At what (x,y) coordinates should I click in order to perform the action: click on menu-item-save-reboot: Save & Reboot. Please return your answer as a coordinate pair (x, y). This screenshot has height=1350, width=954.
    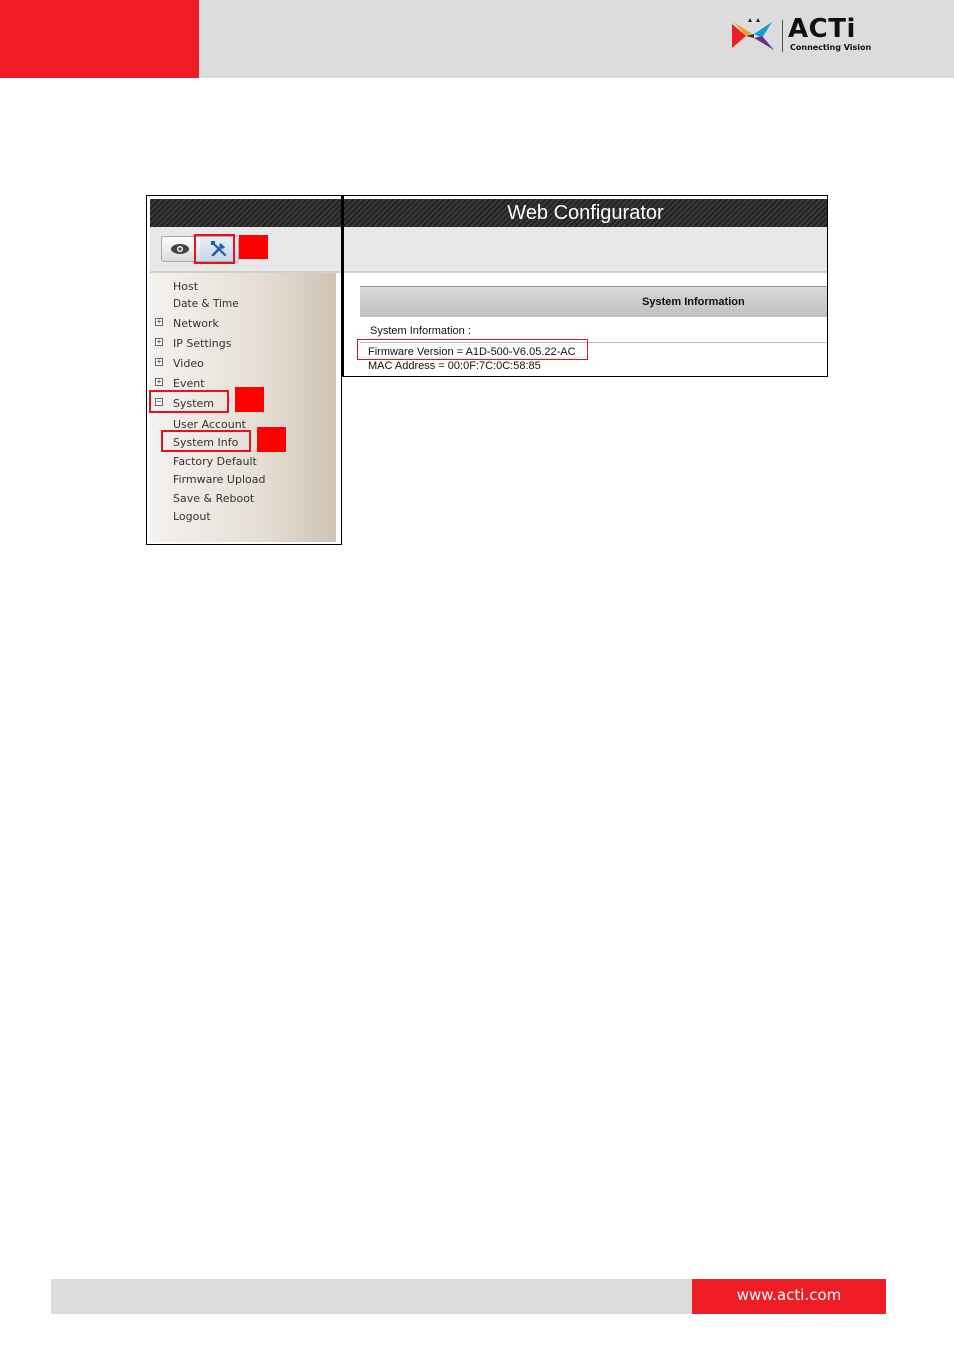
    Looking at the image, I should click on (213, 498).